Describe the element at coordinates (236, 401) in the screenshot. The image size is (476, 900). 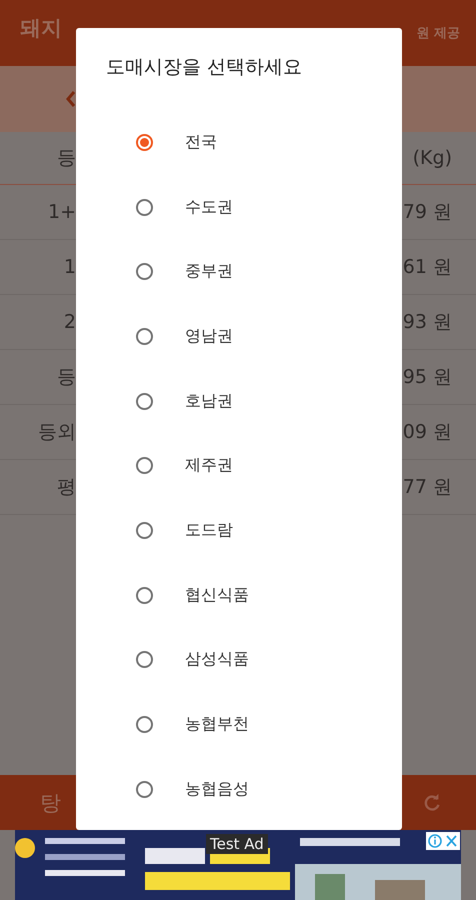
I see `radio-option: 호남권` at that location.